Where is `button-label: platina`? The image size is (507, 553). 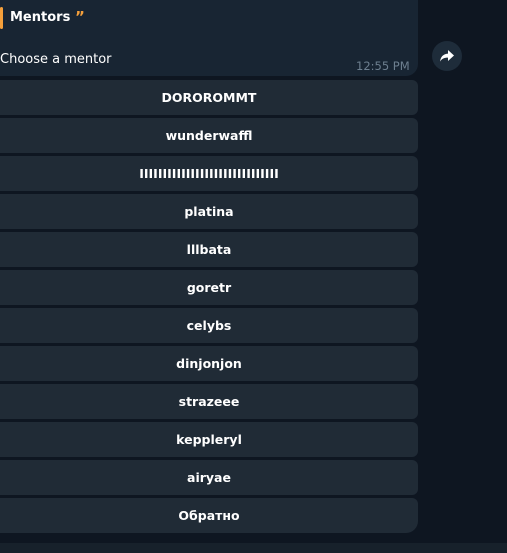
button-label: platina is located at coordinates (209, 211).